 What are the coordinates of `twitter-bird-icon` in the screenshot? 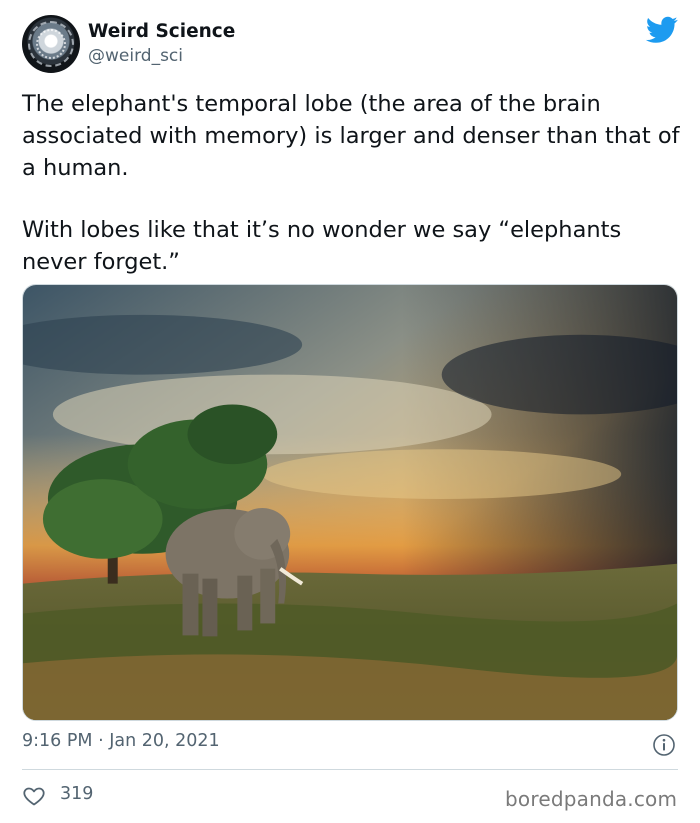 It's located at (662, 29).